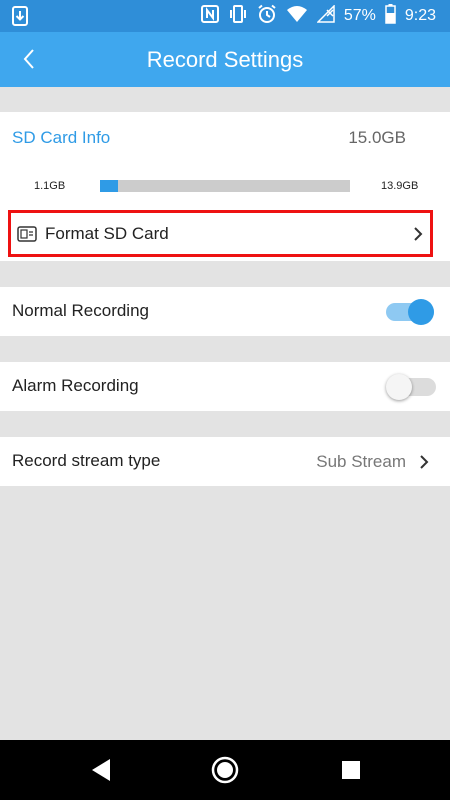 The width and height of the screenshot is (450, 800). Describe the element at coordinates (50, 186) in the screenshot. I see `sd-used-label: 1.1GB` at that location.